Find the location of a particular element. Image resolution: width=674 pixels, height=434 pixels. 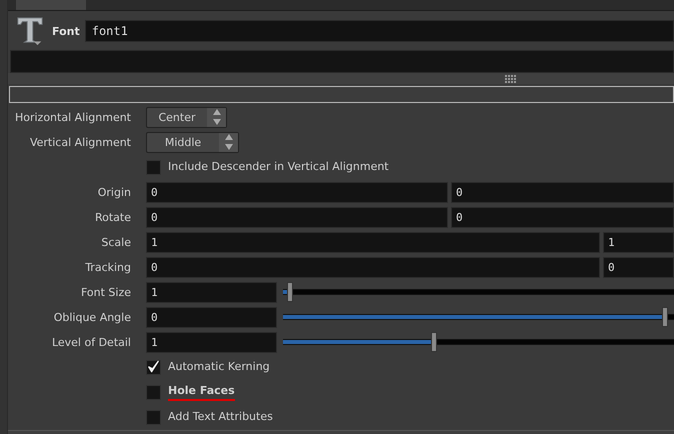

parameter-label: Vertical Alignment is located at coordinates (79, 142).